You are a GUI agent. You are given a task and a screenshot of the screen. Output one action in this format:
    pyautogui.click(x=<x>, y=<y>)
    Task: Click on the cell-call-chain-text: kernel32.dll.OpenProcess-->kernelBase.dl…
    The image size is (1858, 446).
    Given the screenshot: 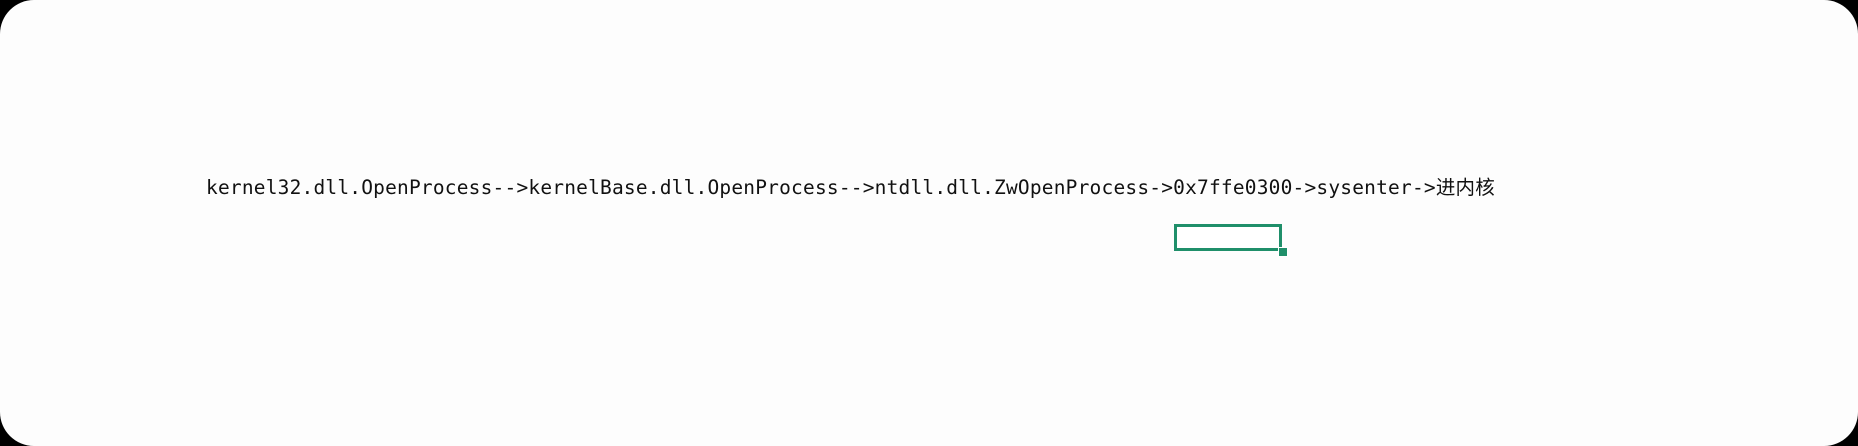 What is the action you would take?
    pyautogui.click(x=850, y=188)
    